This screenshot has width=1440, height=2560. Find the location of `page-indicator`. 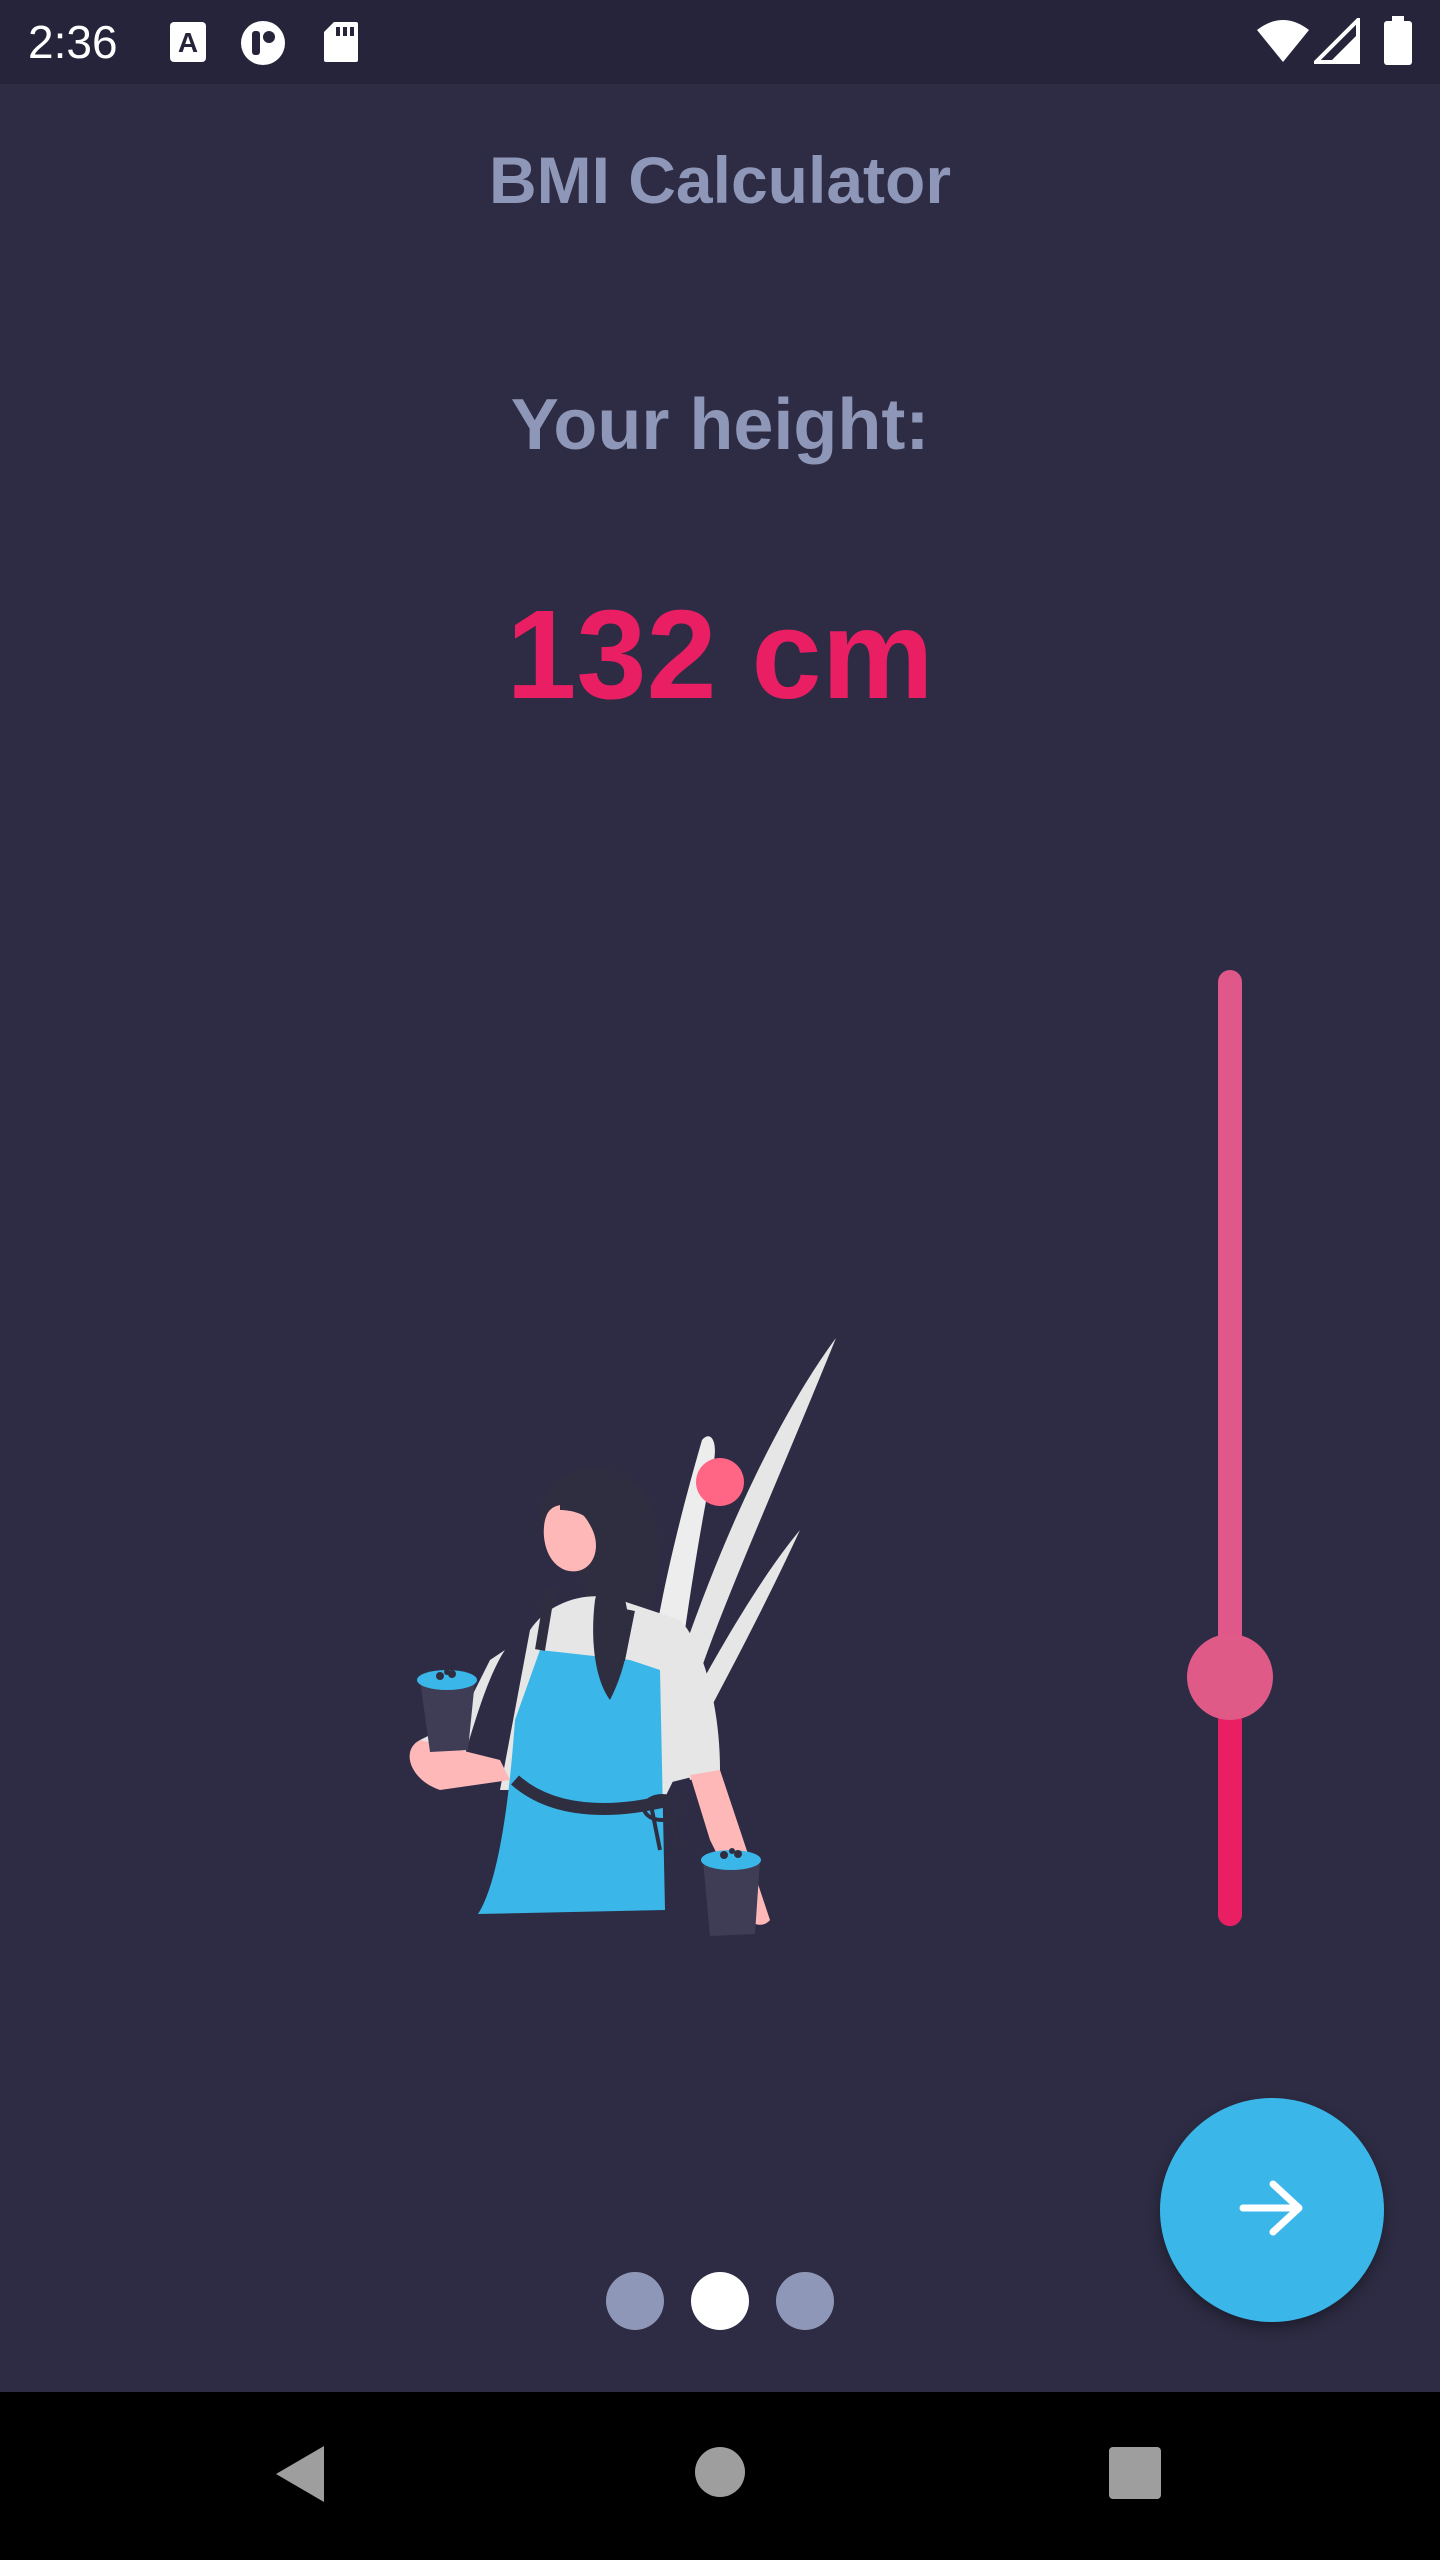

page-indicator is located at coordinates (720, 2301).